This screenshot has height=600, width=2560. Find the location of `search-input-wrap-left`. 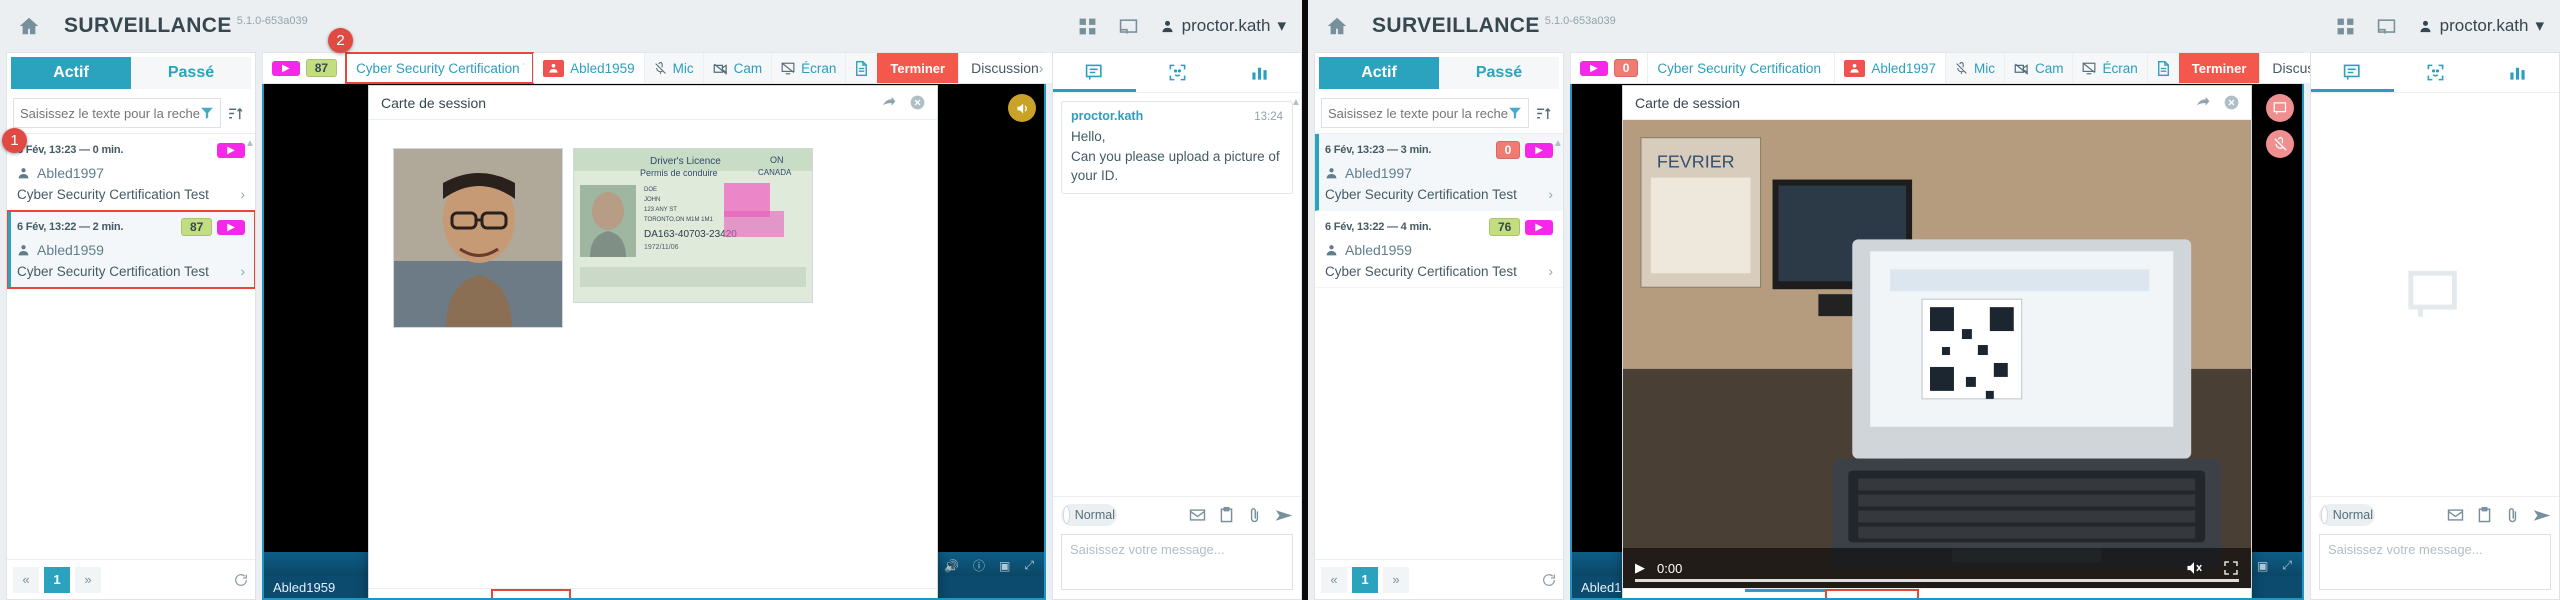

search-input-wrap-left is located at coordinates (117, 113).